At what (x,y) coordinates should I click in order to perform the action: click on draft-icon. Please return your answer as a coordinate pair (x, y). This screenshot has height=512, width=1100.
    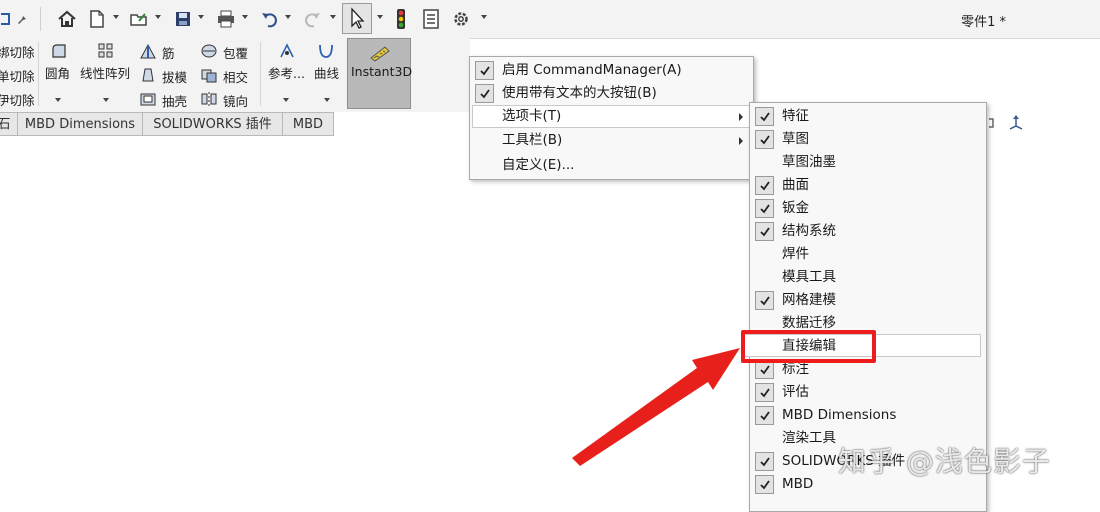
    Looking at the image, I should click on (147, 74).